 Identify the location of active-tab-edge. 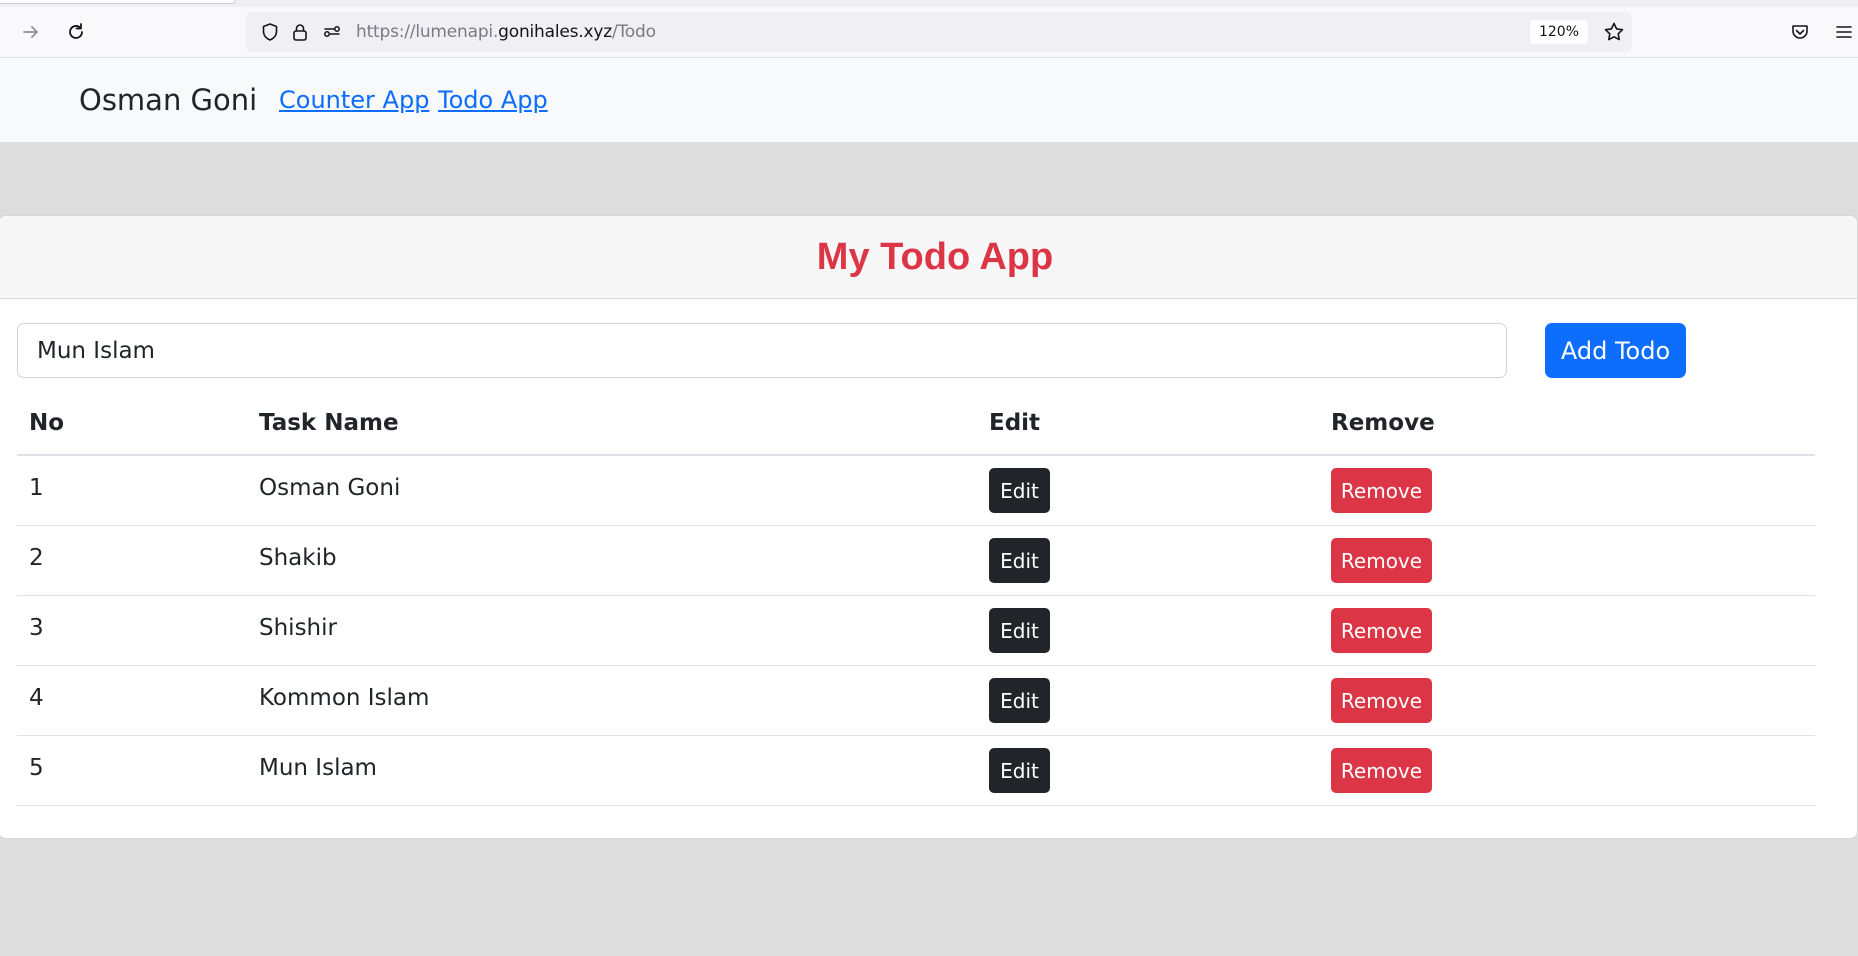
(118, 2).